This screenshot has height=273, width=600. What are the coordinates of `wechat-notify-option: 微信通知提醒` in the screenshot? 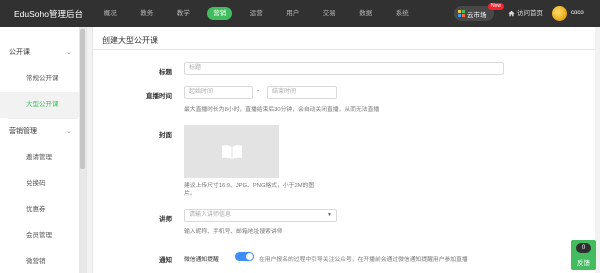 It's located at (201, 260).